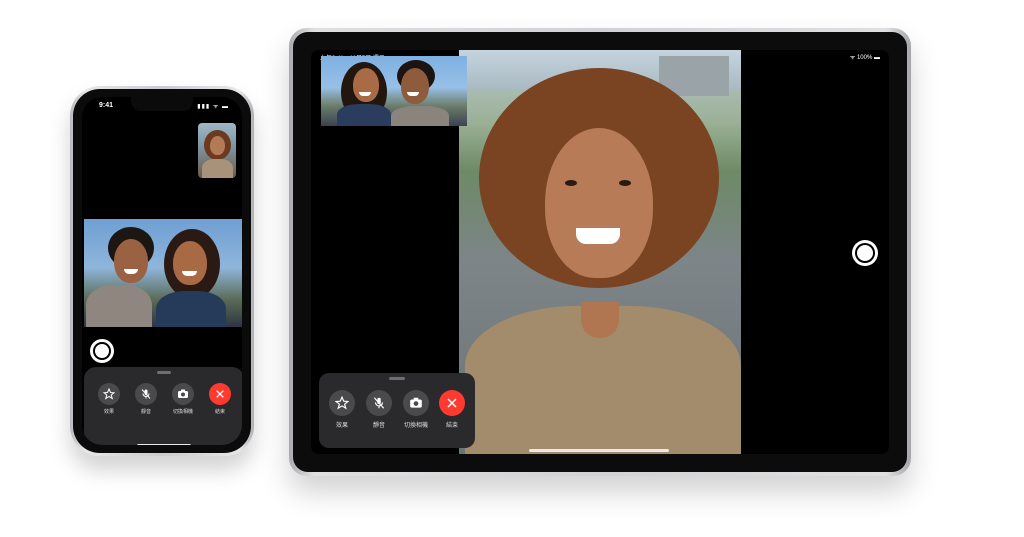 The image size is (1024, 537). I want to click on iphone-mute-button, so click(146, 394).